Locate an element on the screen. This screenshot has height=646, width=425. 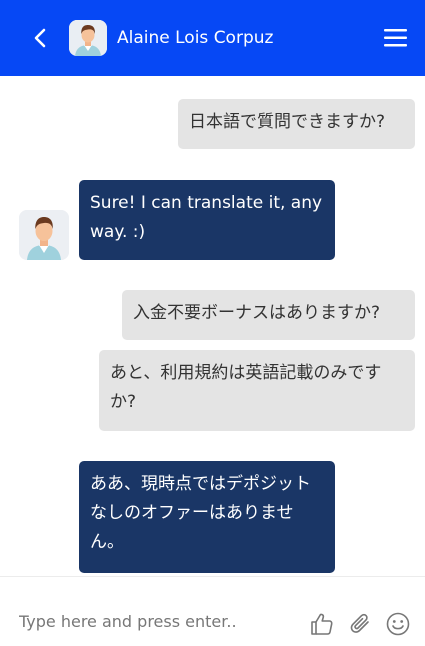
user-message: あと、利用規約は英語記載のみですか? is located at coordinates (257, 390).